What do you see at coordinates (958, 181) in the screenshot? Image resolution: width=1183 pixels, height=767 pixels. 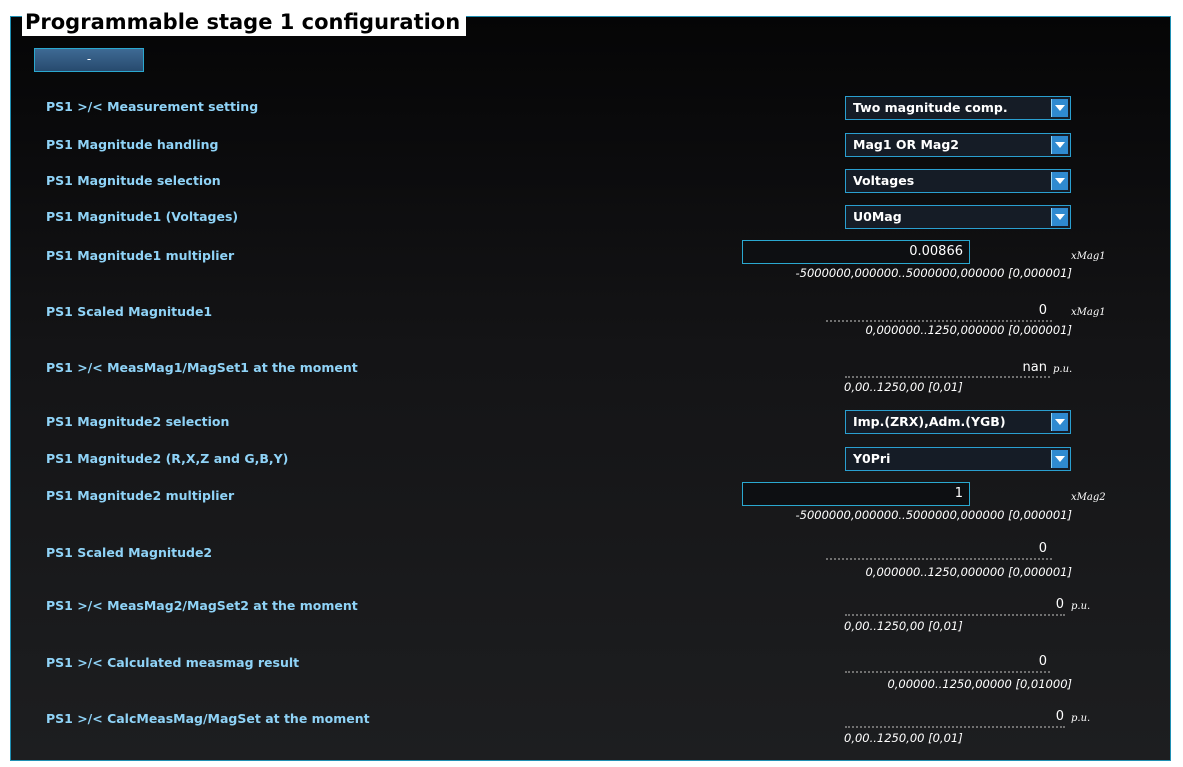 I see `magnitude-selection-dropdown: Voltages` at bounding box center [958, 181].